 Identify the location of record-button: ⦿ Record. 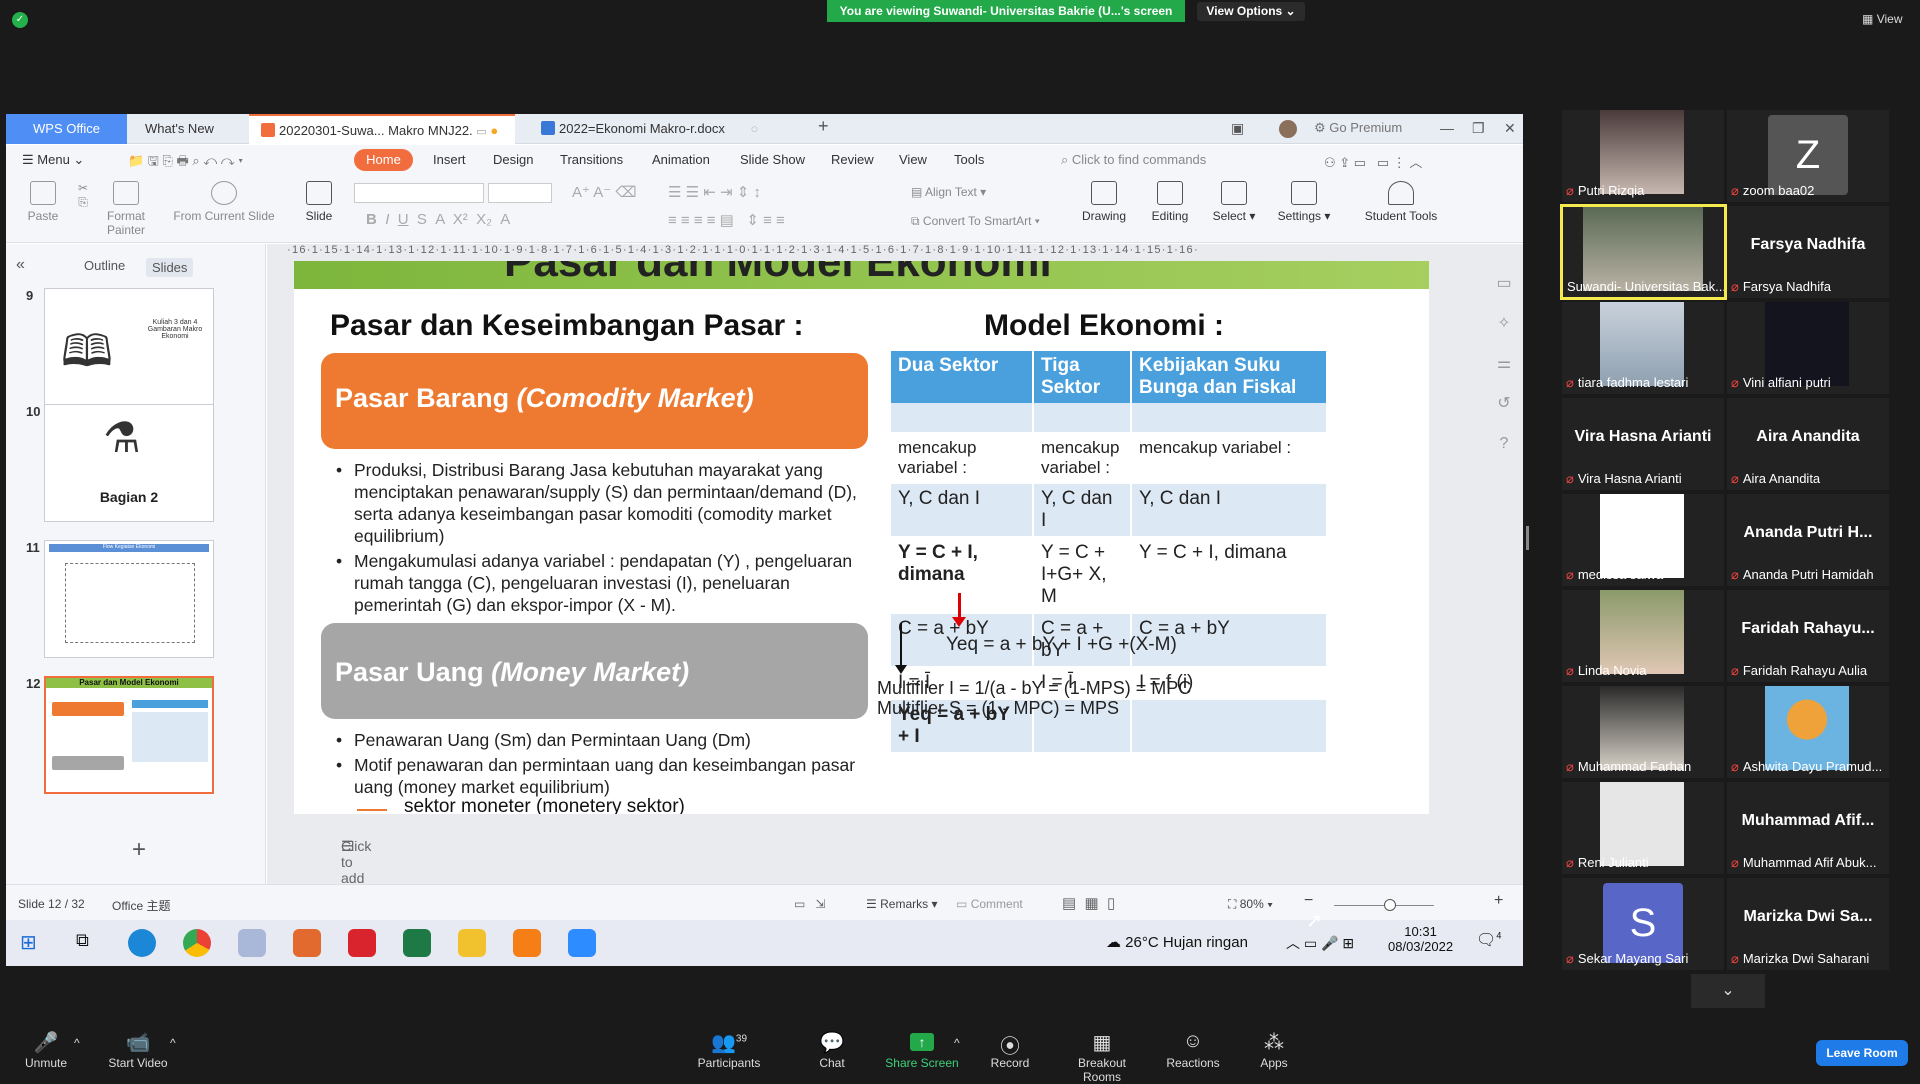
(1010, 1050).